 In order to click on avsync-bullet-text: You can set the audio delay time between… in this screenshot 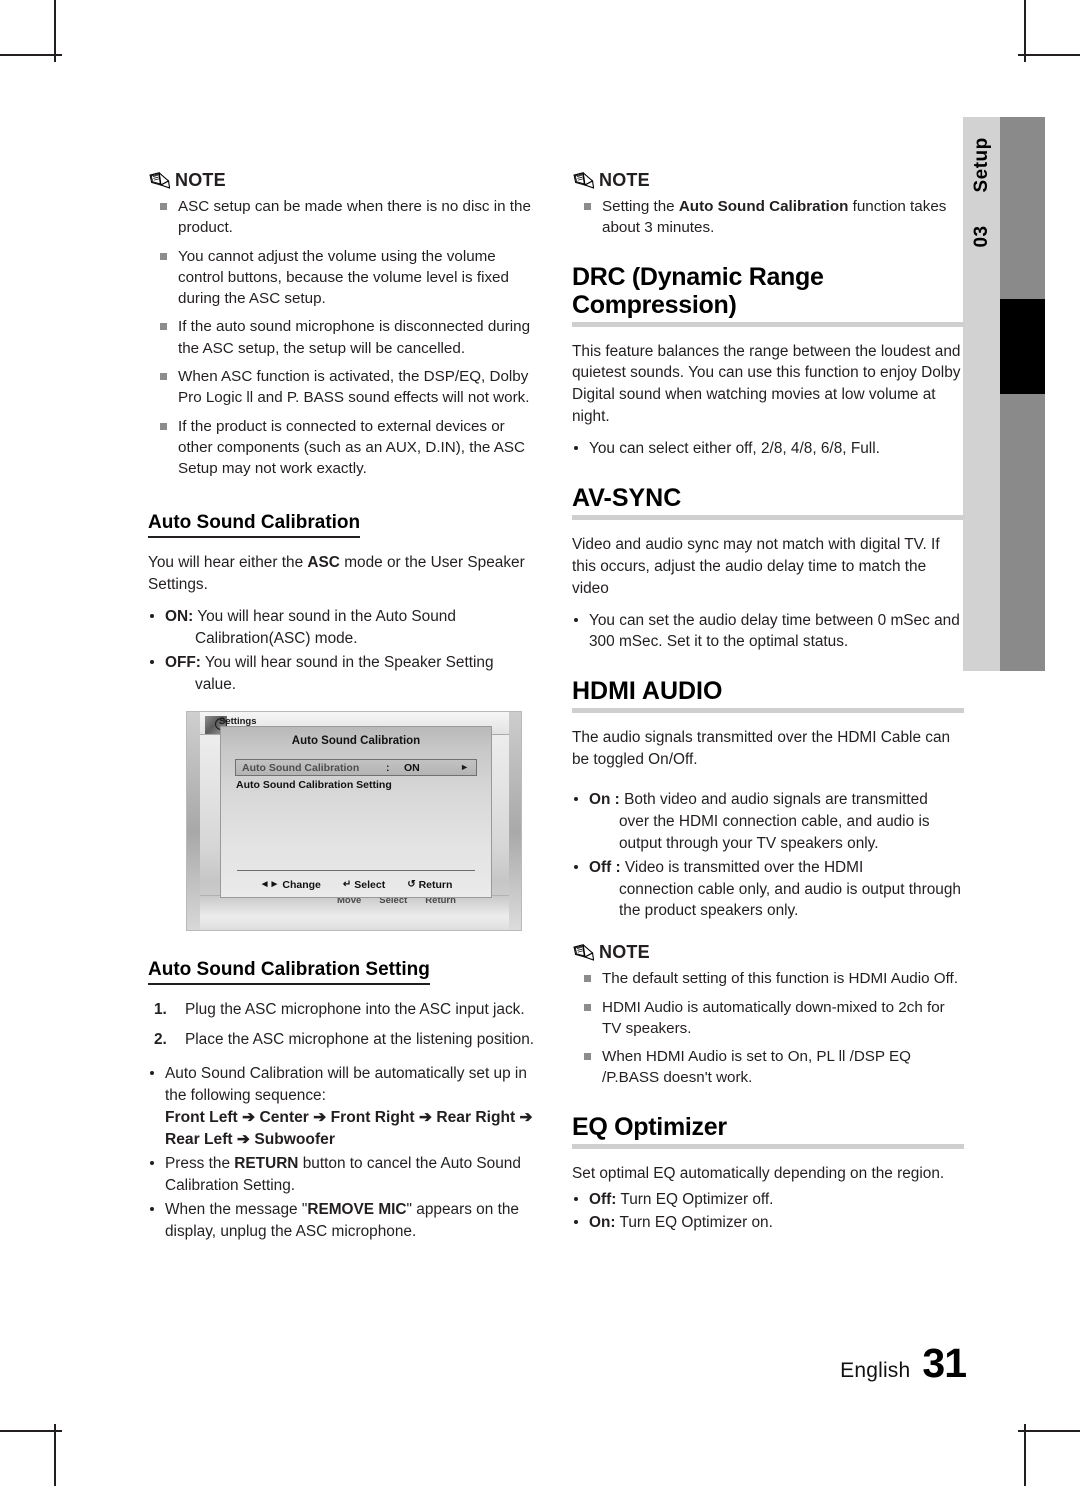, I will do `click(774, 631)`.